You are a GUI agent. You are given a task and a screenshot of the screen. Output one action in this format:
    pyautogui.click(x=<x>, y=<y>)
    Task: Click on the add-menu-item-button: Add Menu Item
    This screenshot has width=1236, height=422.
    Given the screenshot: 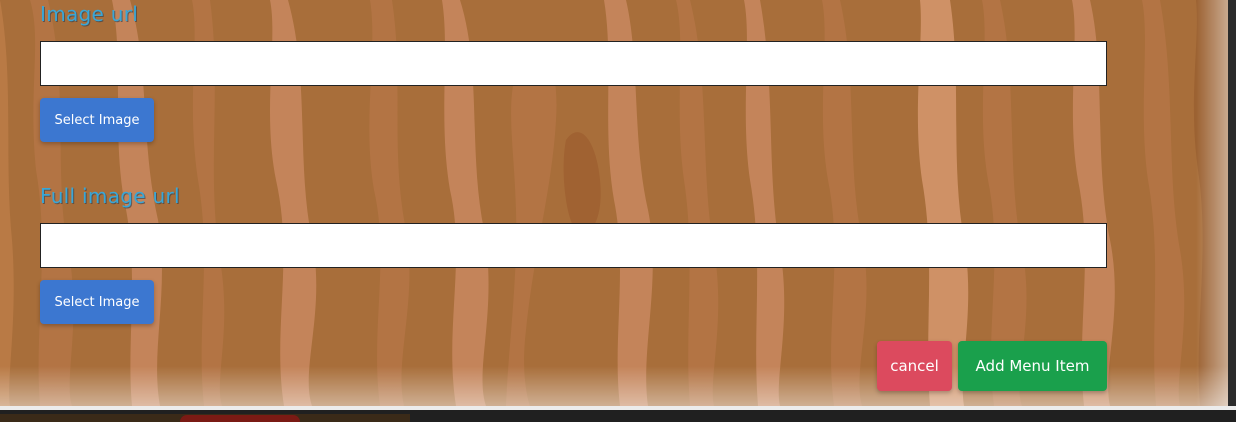 What is the action you would take?
    pyautogui.click(x=1032, y=366)
    